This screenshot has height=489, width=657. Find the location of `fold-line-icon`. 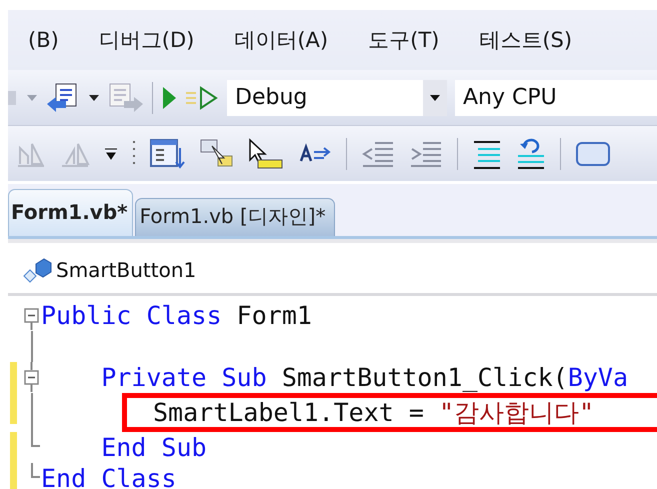

fold-line-icon is located at coordinates (31, 412).